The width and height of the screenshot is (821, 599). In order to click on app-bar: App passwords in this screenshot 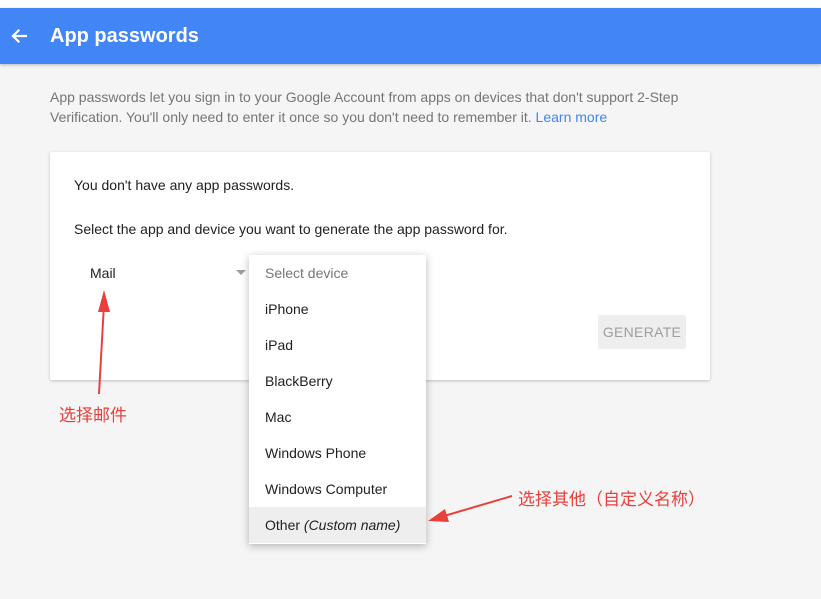, I will do `click(410, 36)`.